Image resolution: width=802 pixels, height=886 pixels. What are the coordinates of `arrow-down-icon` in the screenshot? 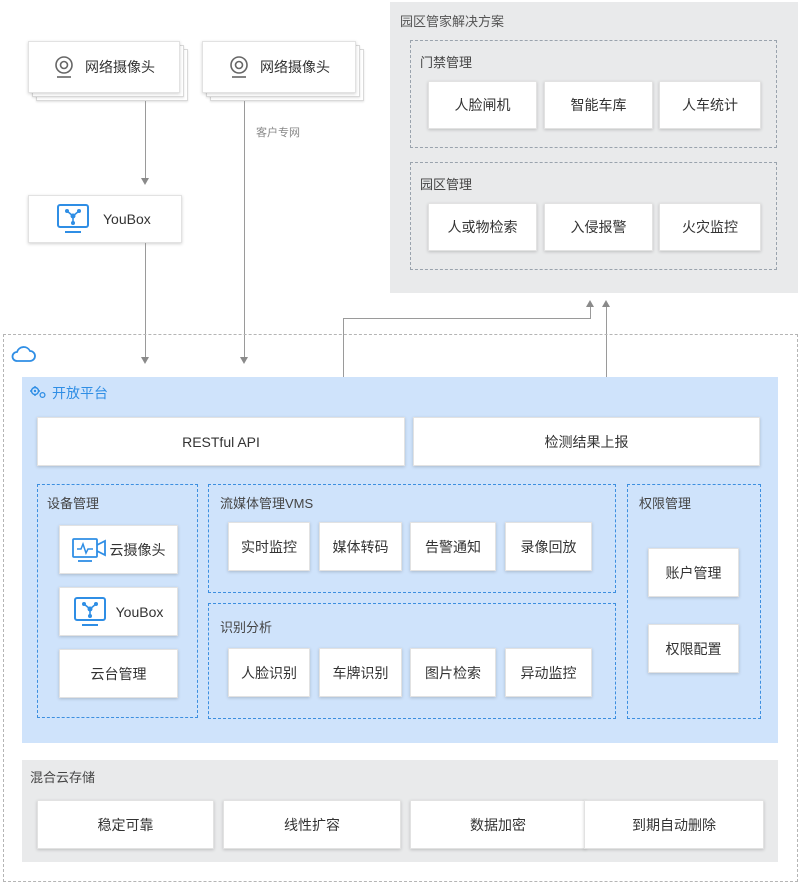 It's located at (145, 181).